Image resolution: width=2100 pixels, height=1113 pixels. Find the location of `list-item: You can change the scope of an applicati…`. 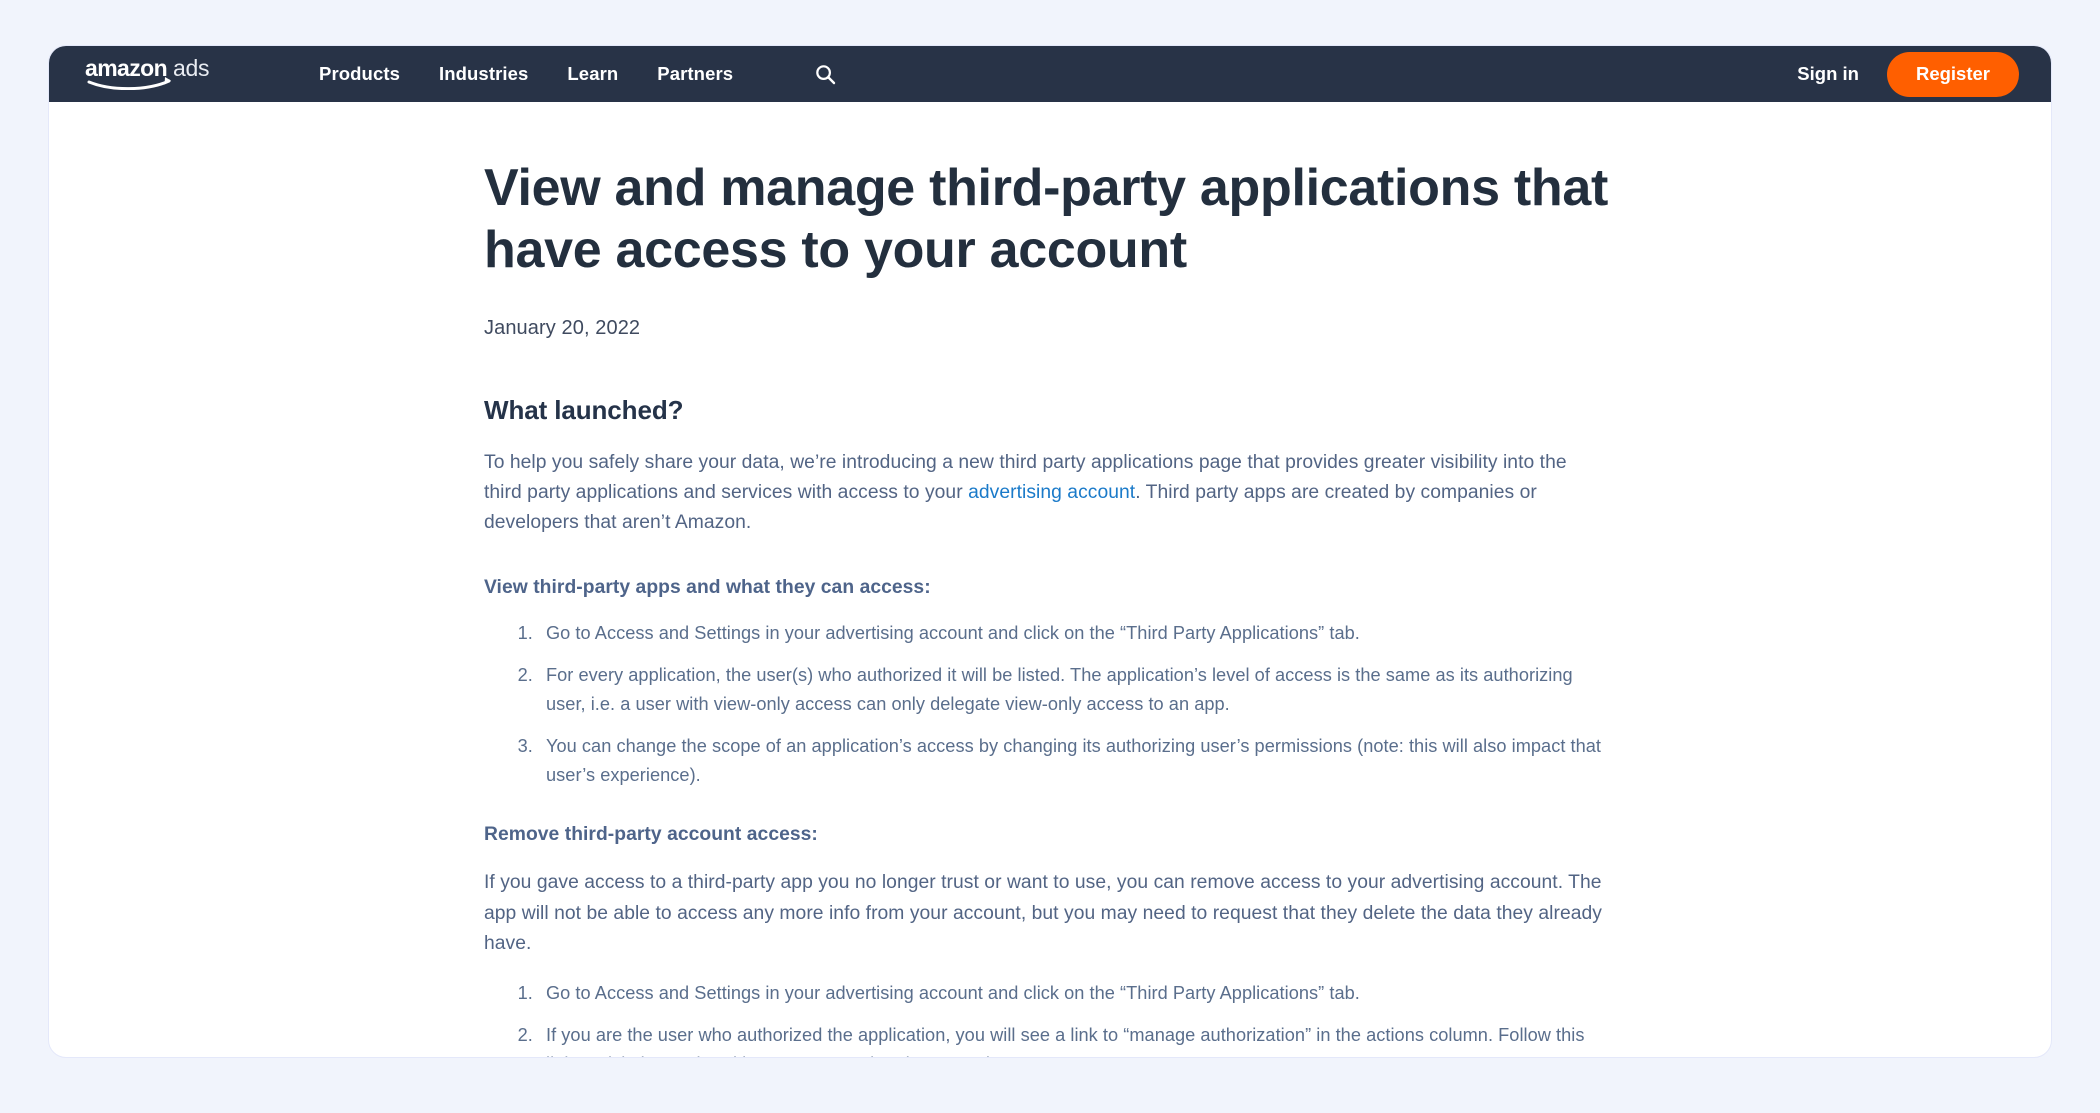

list-item: You can change the scope of an applicati… is located at coordinates (1073, 761).